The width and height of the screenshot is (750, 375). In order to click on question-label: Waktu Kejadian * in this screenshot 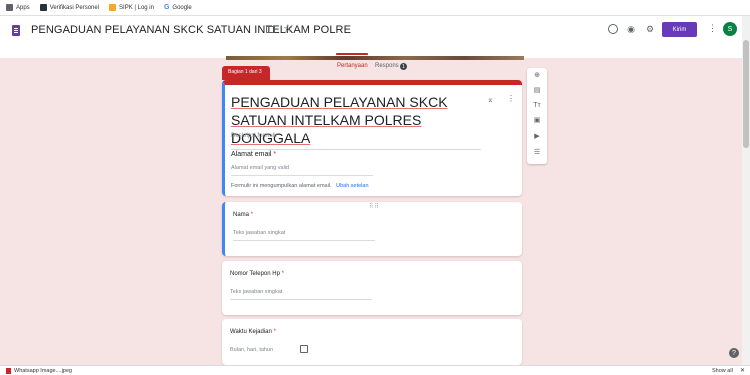, I will do `click(253, 332)`.